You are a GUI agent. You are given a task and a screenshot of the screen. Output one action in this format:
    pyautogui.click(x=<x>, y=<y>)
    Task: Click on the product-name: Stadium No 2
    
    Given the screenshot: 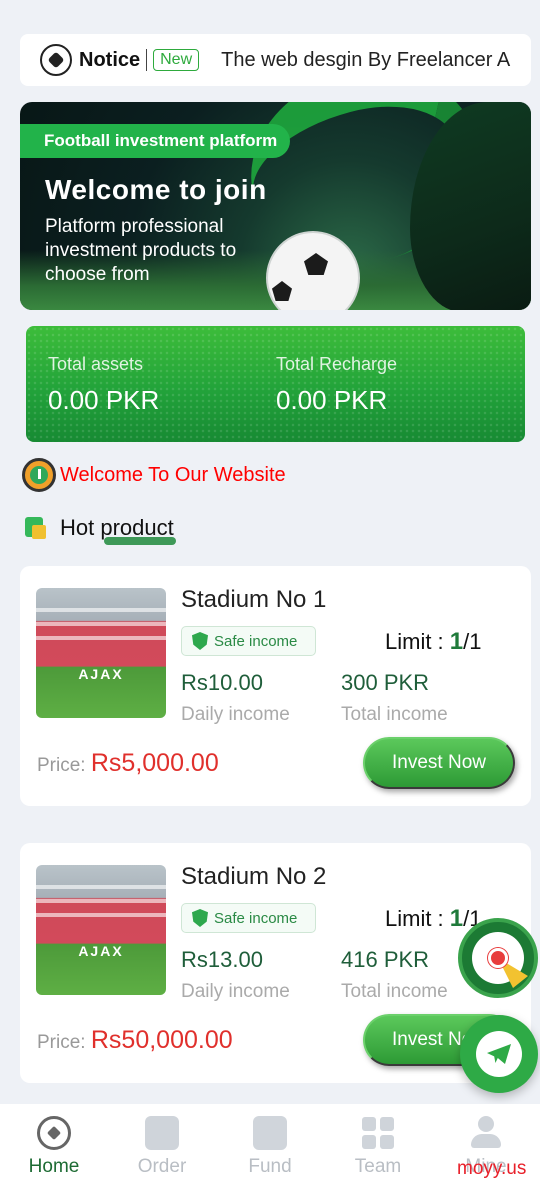 What is the action you would take?
    pyautogui.click(x=254, y=876)
    